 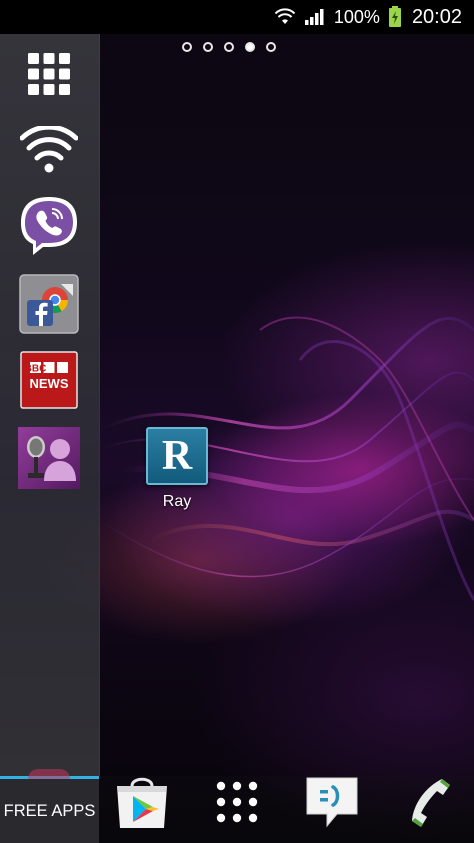 I want to click on viber-app-icon, so click(x=49, y=226).